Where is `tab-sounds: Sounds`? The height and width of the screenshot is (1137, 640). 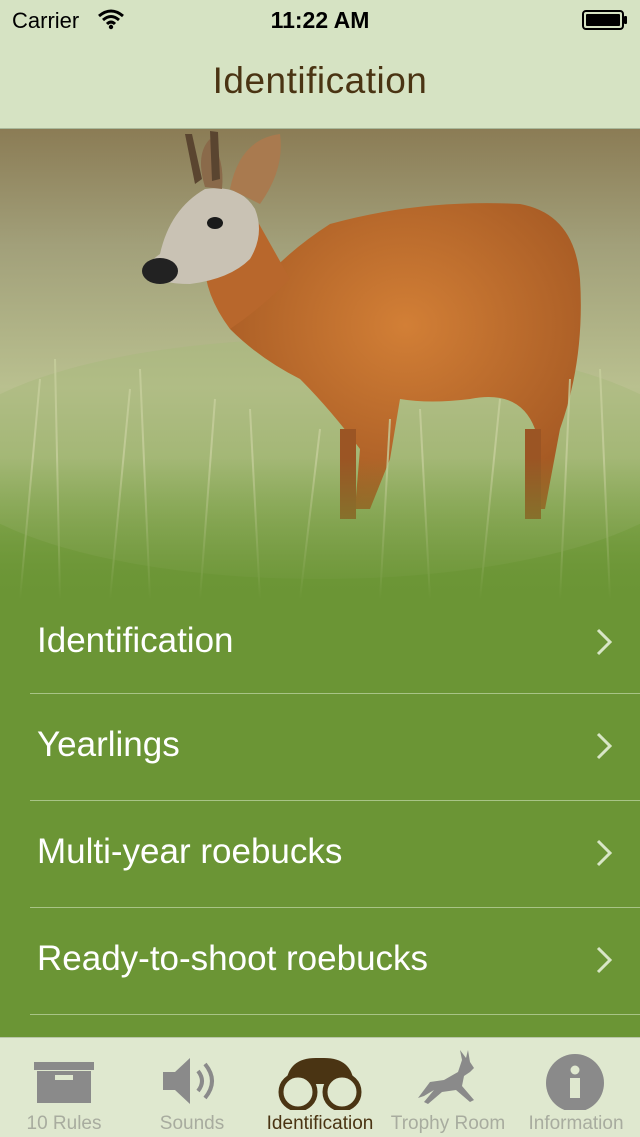
tab-sounds: Sounds is located at coordinates (192, 1087).